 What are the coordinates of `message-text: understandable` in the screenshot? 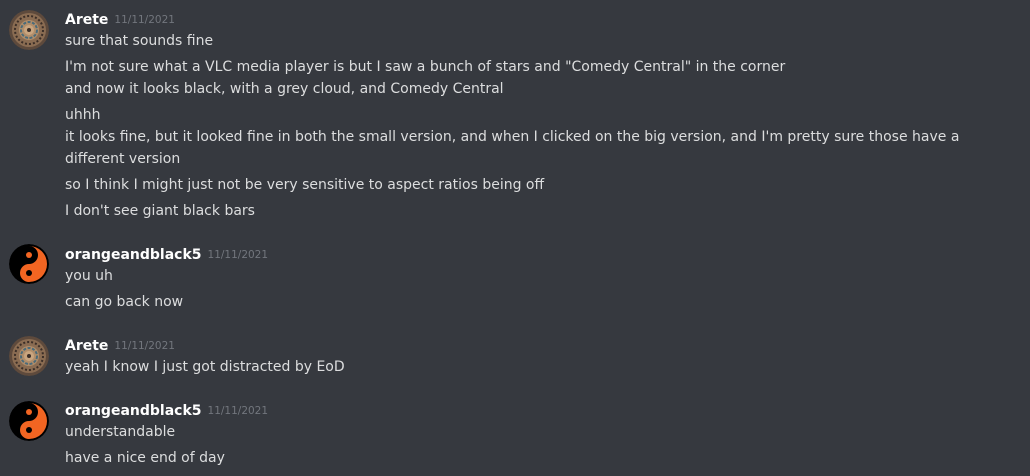 It's located at (120, 432).